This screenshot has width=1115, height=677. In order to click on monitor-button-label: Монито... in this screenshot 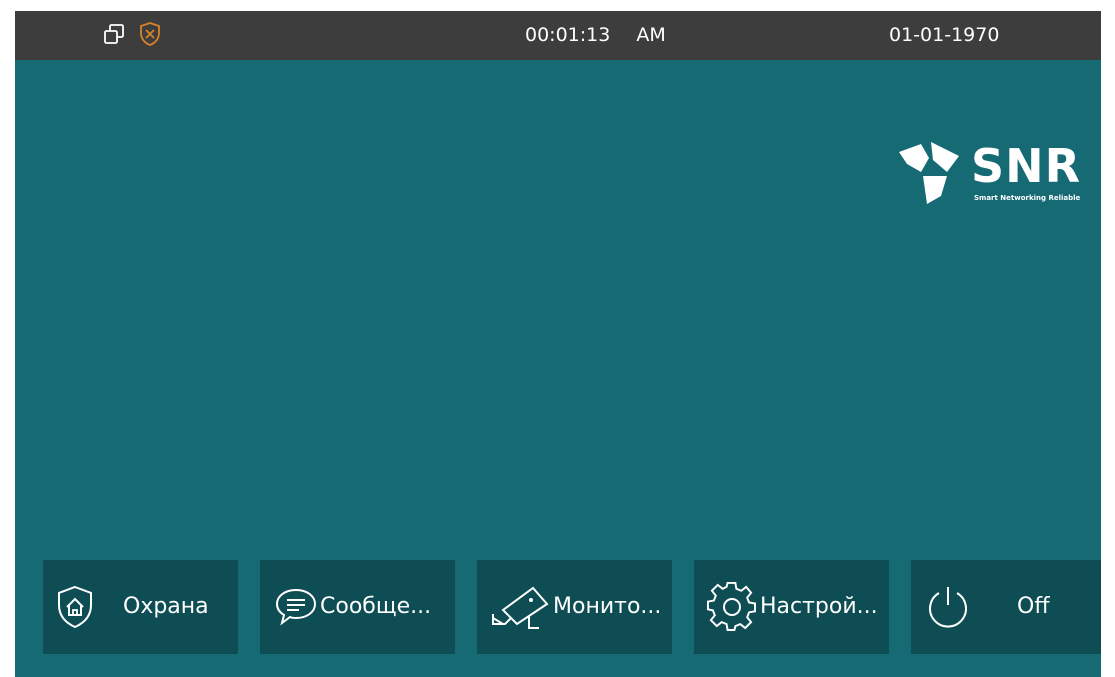, I will do `click(607, 606)`.